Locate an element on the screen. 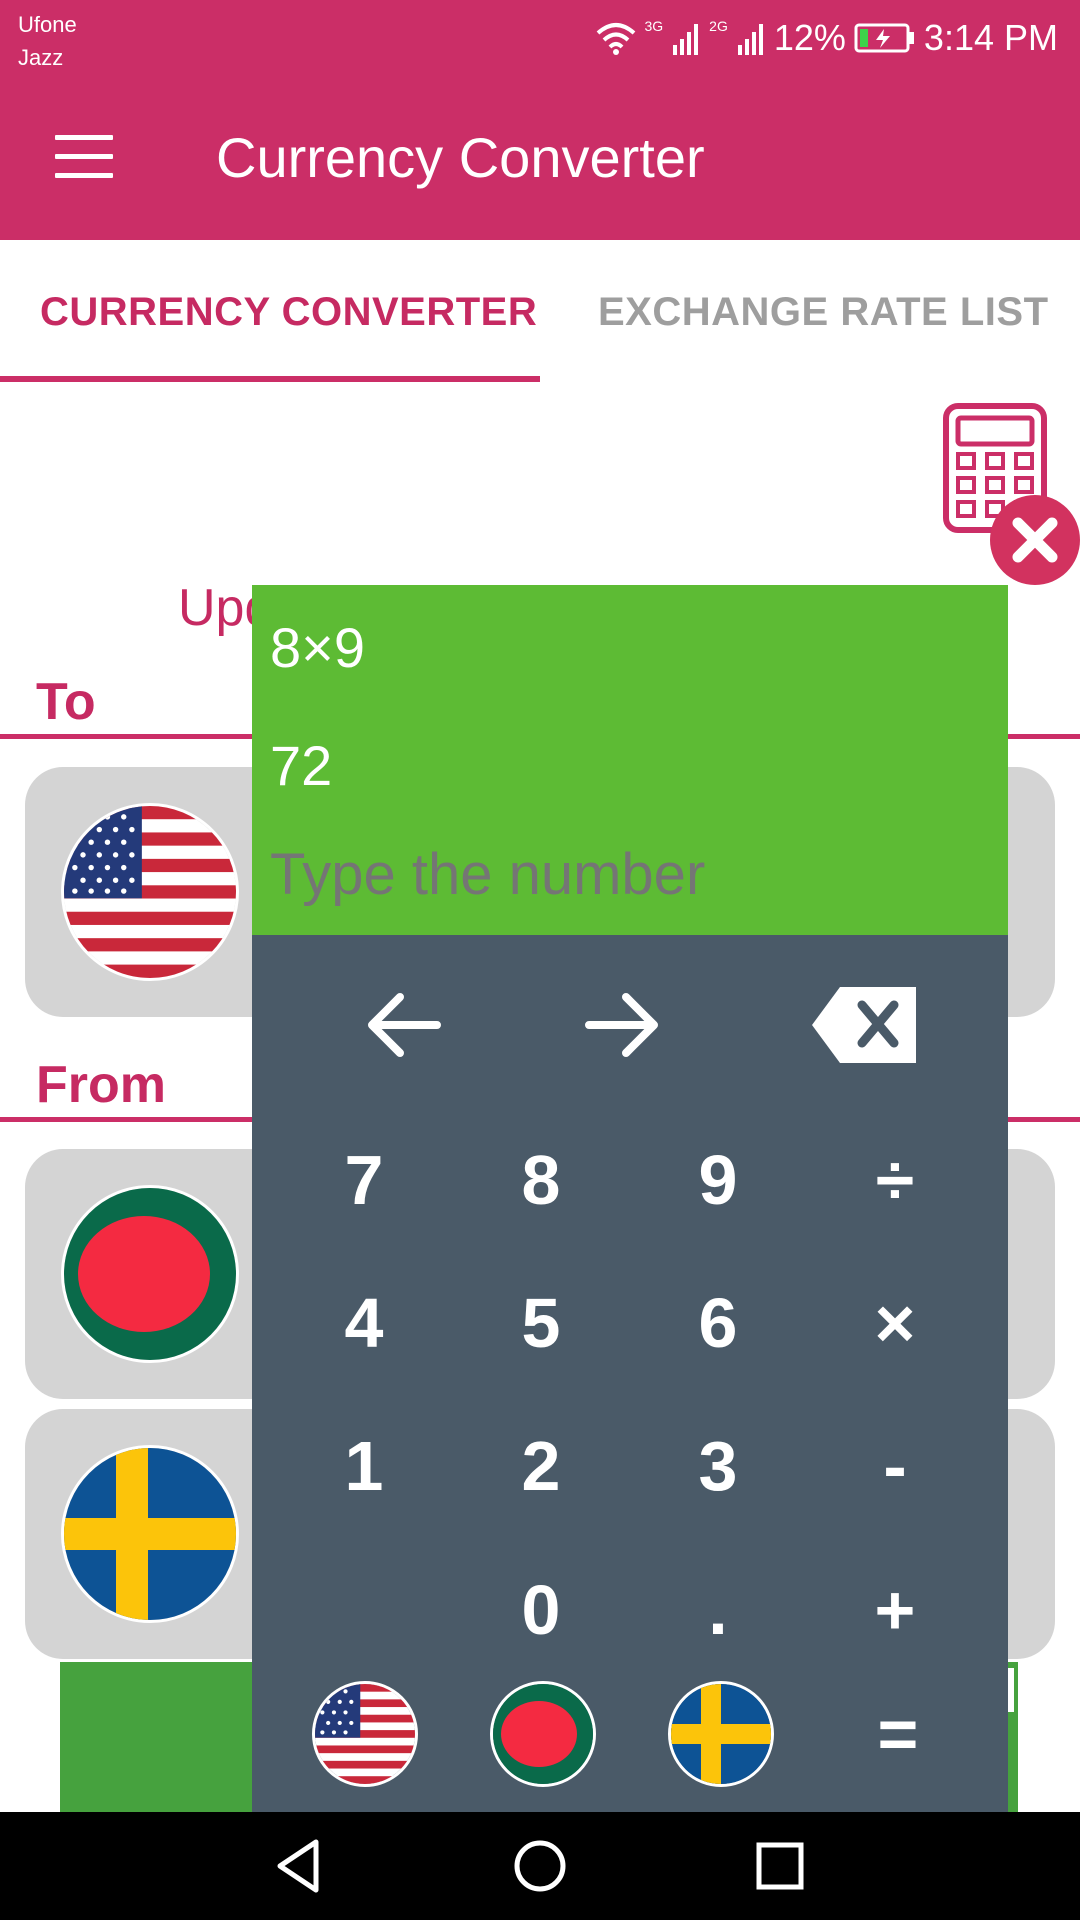 This screenshot has width=1080, height=1920. tab-currency-converter: CURRENCY CONVERTER is located at coordinates (288, 312).